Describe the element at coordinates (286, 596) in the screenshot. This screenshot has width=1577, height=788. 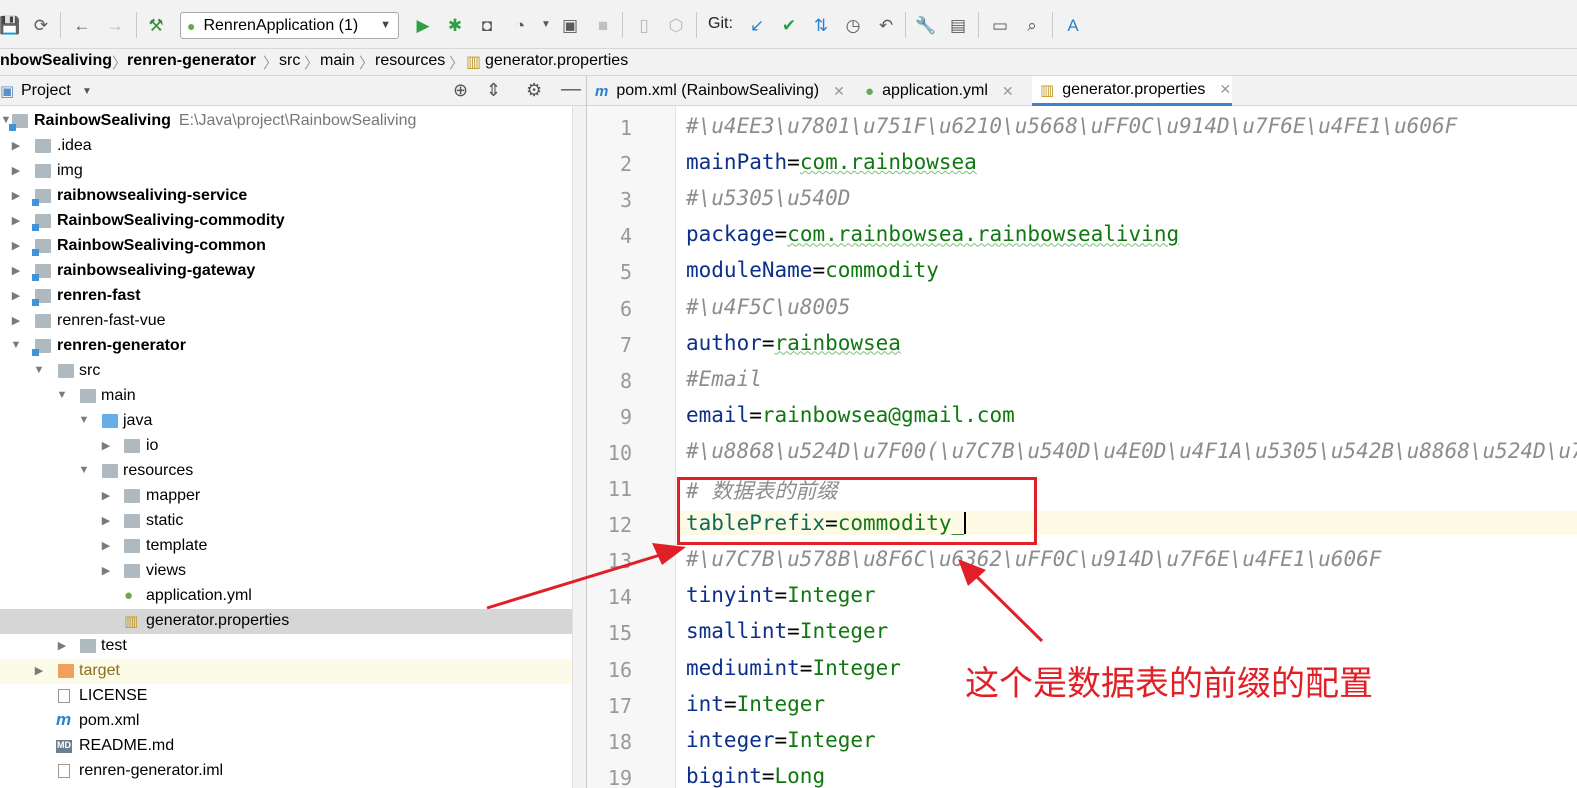
I see `tree-item-application-yml: ● application.yml` at that location.